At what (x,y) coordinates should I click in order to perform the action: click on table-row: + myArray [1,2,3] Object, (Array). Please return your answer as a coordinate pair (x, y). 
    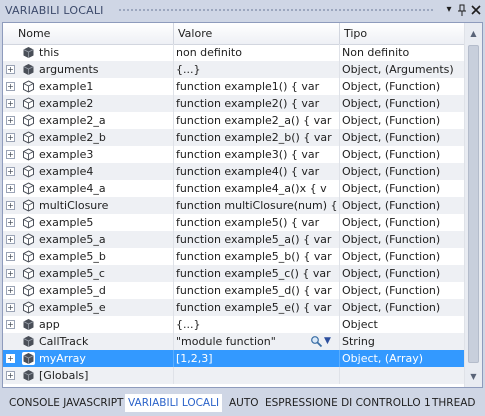
    Looking at the image, I should click on (233, 358).